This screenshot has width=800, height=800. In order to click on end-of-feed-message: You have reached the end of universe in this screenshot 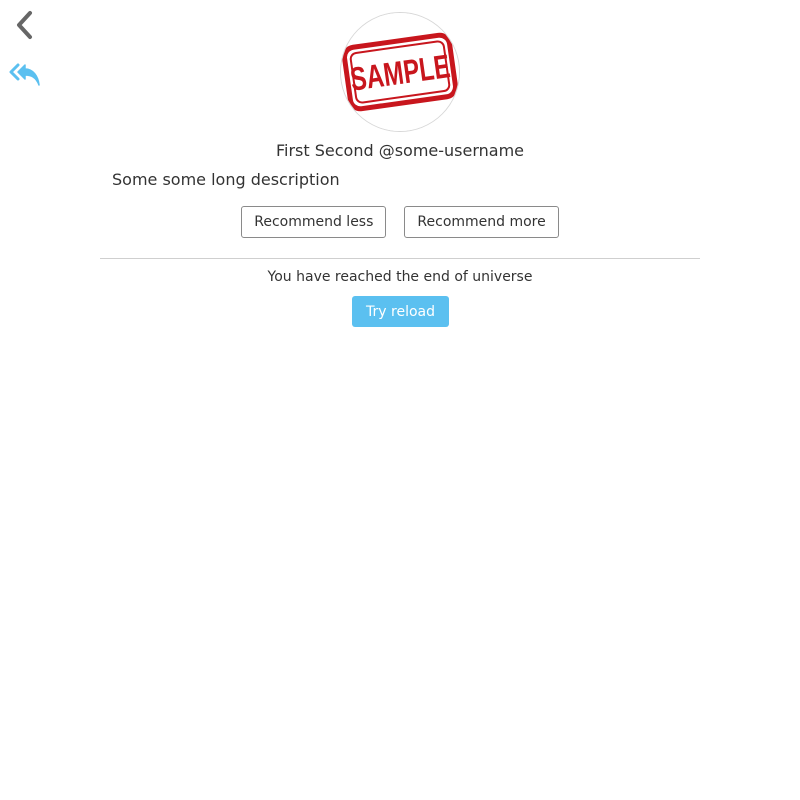, I will do `click(400, 277)`.